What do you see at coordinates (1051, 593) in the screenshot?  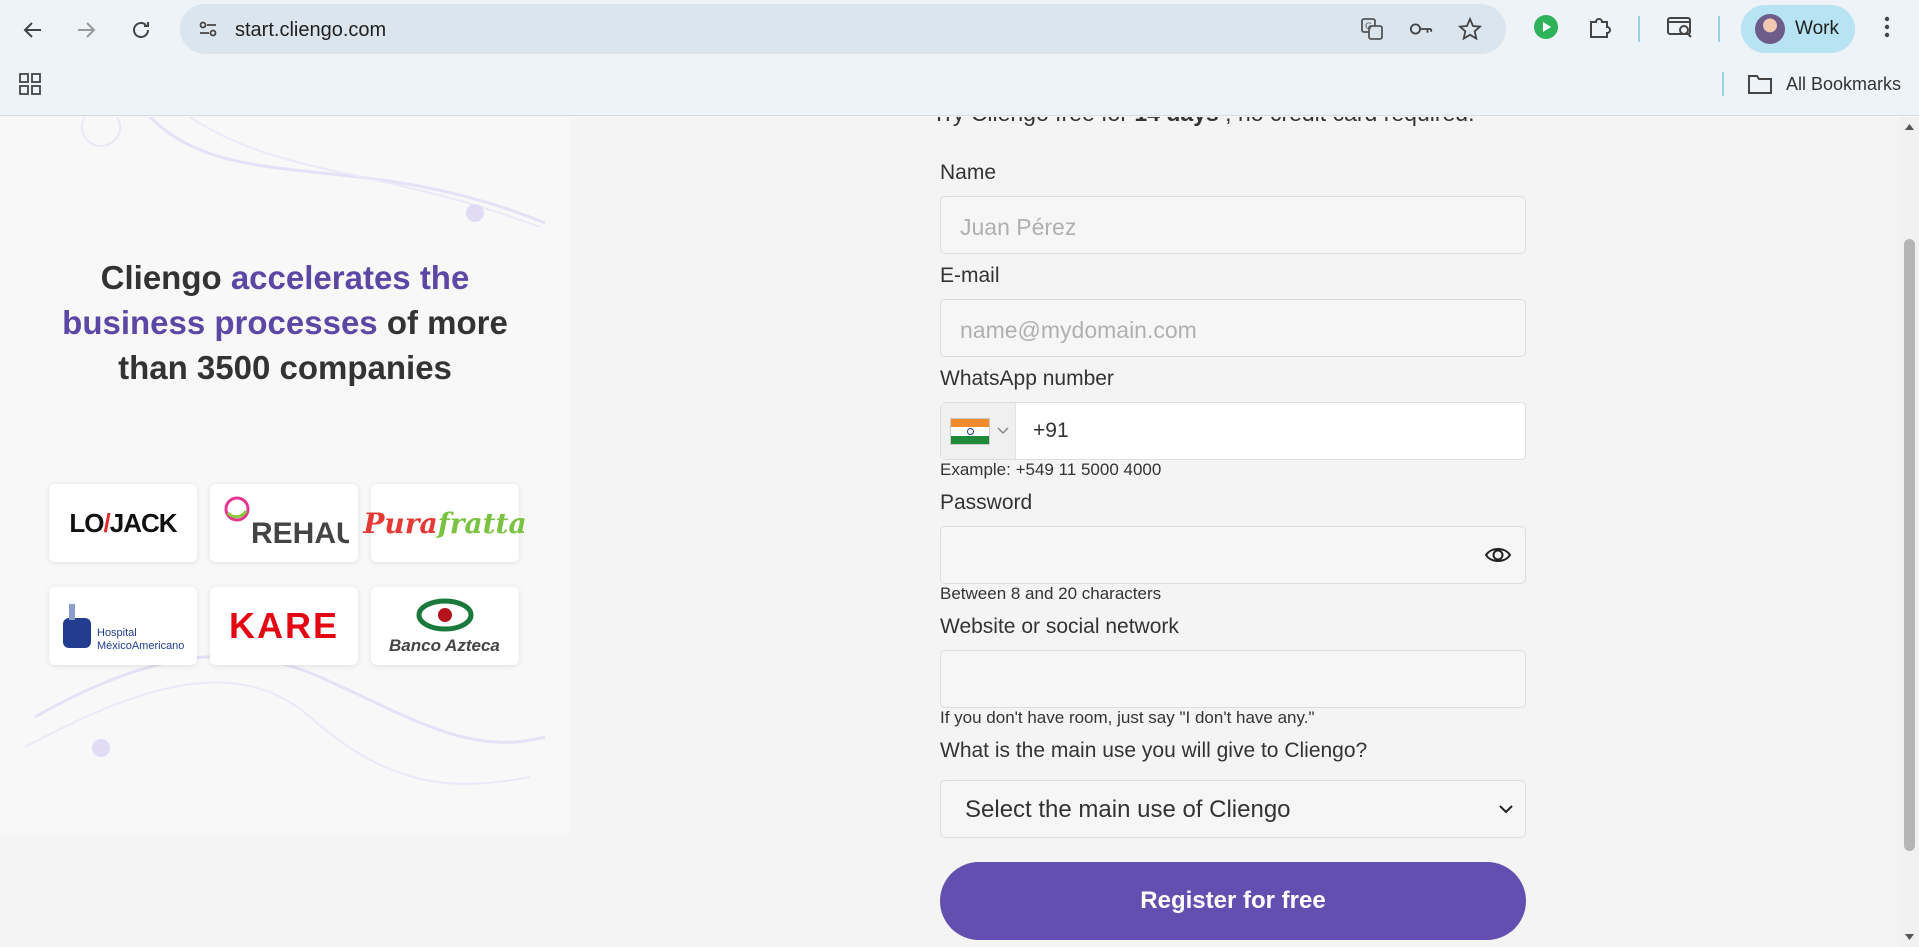 I see `password-hint: Between 8 and 20 characters` at bounding box center [1051, 593].